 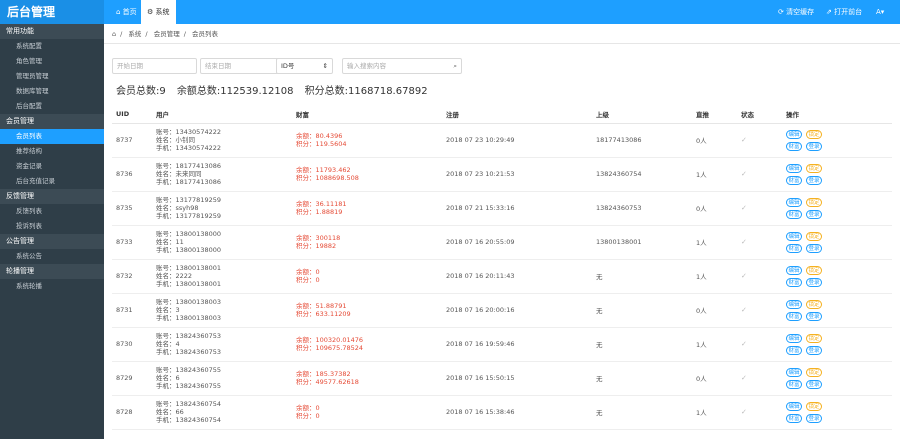 I want to click on sidebar-group: 公告管理, so click(x=52, y=241).